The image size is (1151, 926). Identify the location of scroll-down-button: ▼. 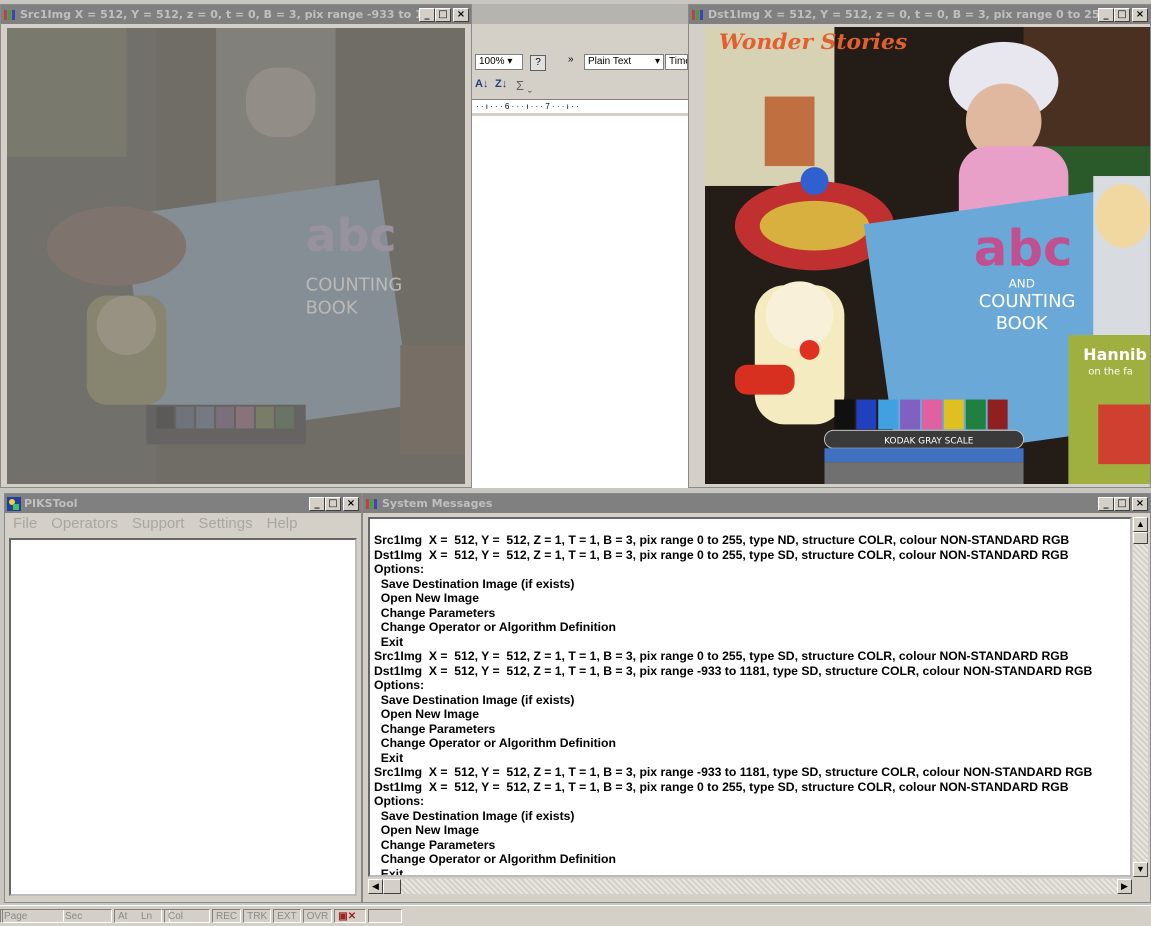
(1140, 869).